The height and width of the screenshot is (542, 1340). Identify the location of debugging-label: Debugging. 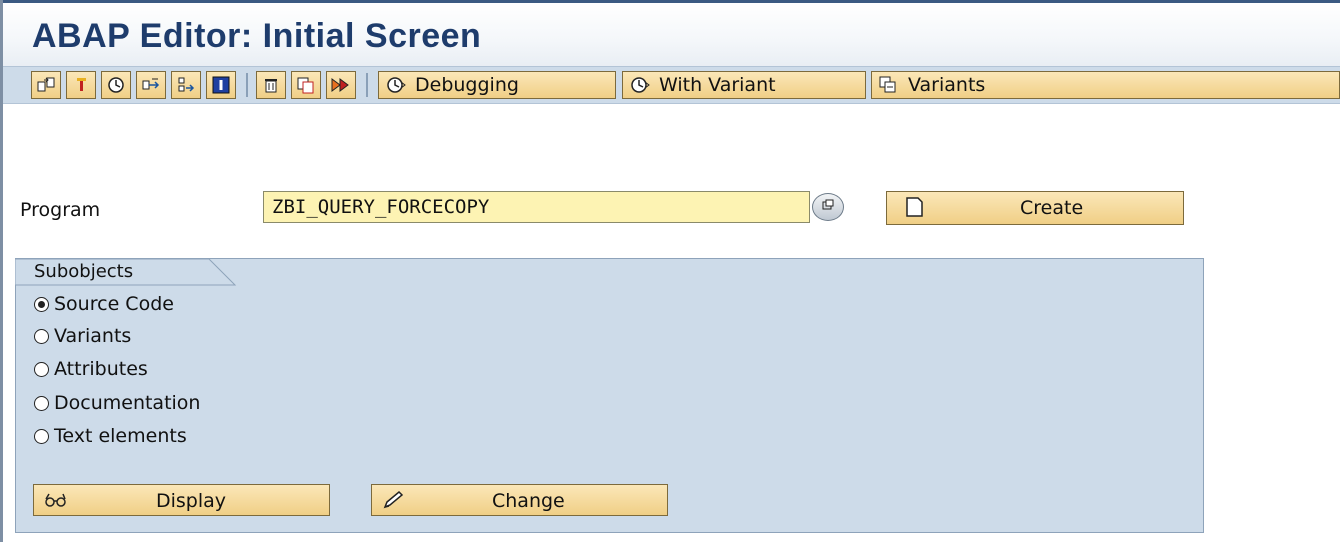
(467, 85).